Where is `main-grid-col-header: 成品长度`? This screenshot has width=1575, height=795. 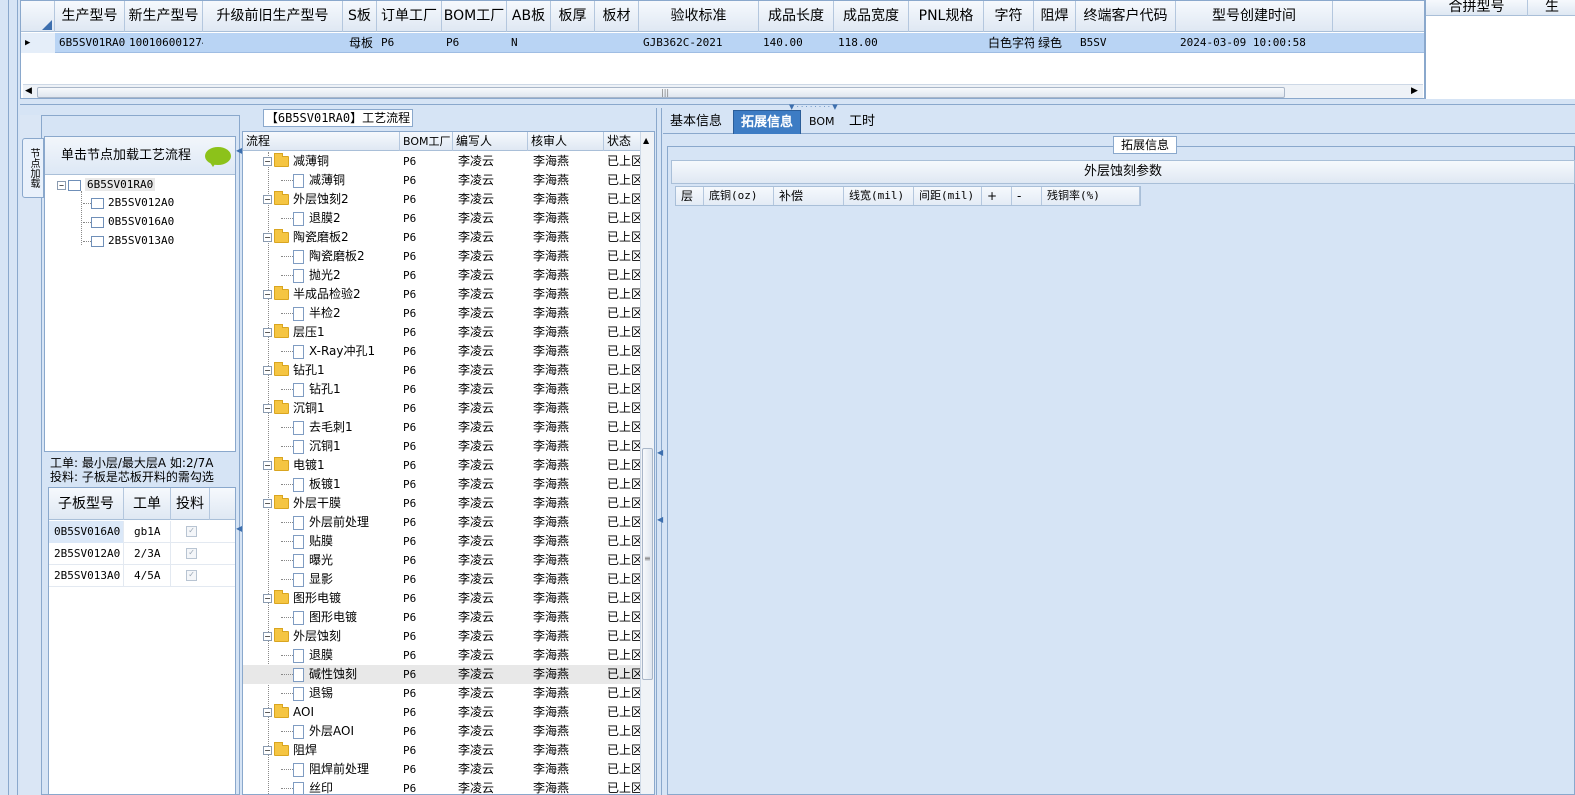
main-grid-col-header: 成品长度 is located at coordinates (796, 16).